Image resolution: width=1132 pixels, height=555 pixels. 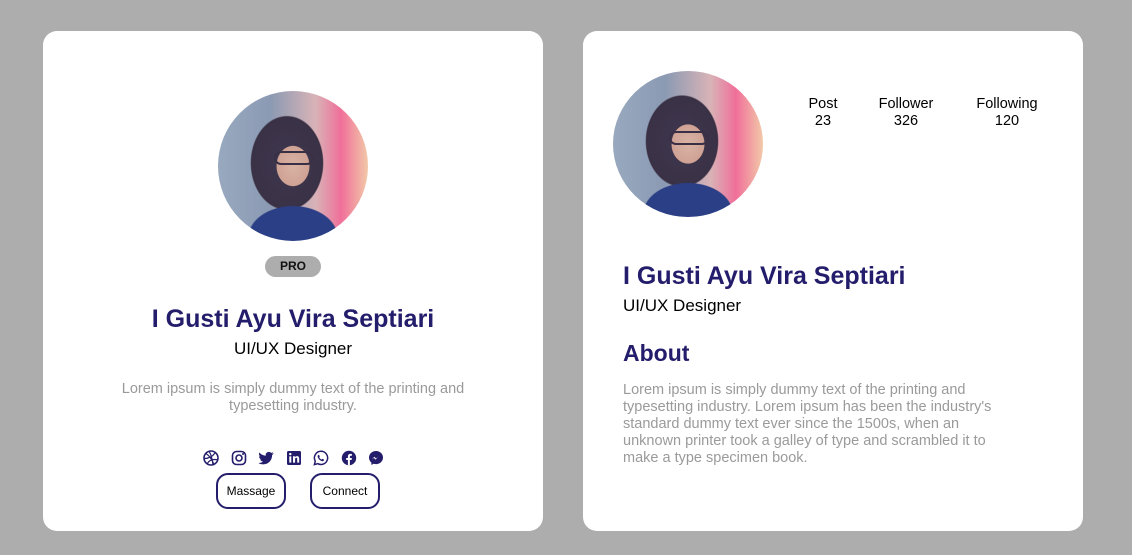 What do you see at coordinates (266, 458) in the screenshot?
I see `twitter-icon` at bounding box center [266, 458].